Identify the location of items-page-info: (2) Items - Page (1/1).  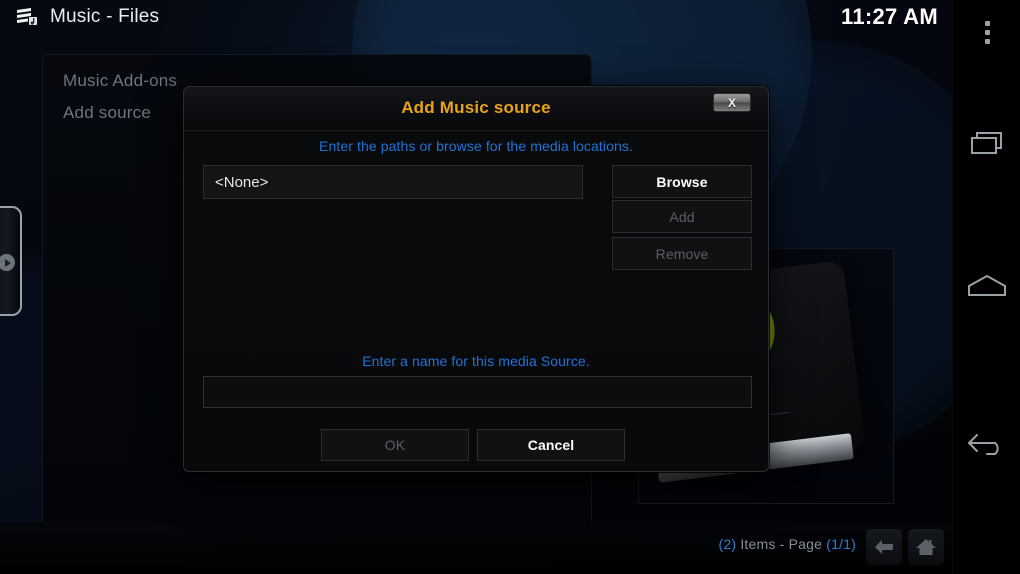
(787, 544).